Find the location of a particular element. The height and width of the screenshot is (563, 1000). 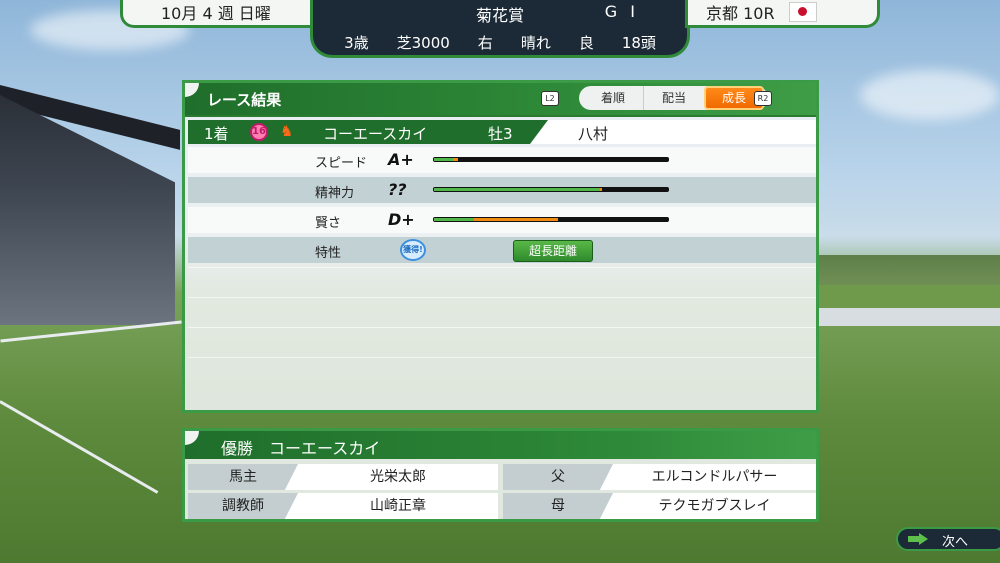

stat-row-trait: 特性 獲得! 超長距離 is located at coordinates (502, 250).